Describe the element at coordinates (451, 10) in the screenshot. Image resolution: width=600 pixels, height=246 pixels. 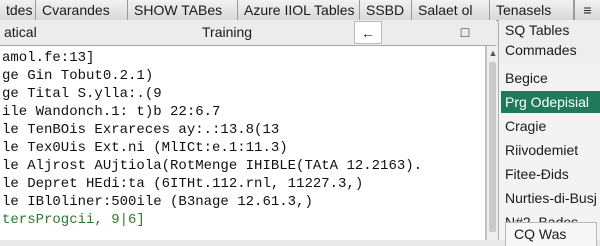
I see `tab-salaet: Salaet ol` at that location.